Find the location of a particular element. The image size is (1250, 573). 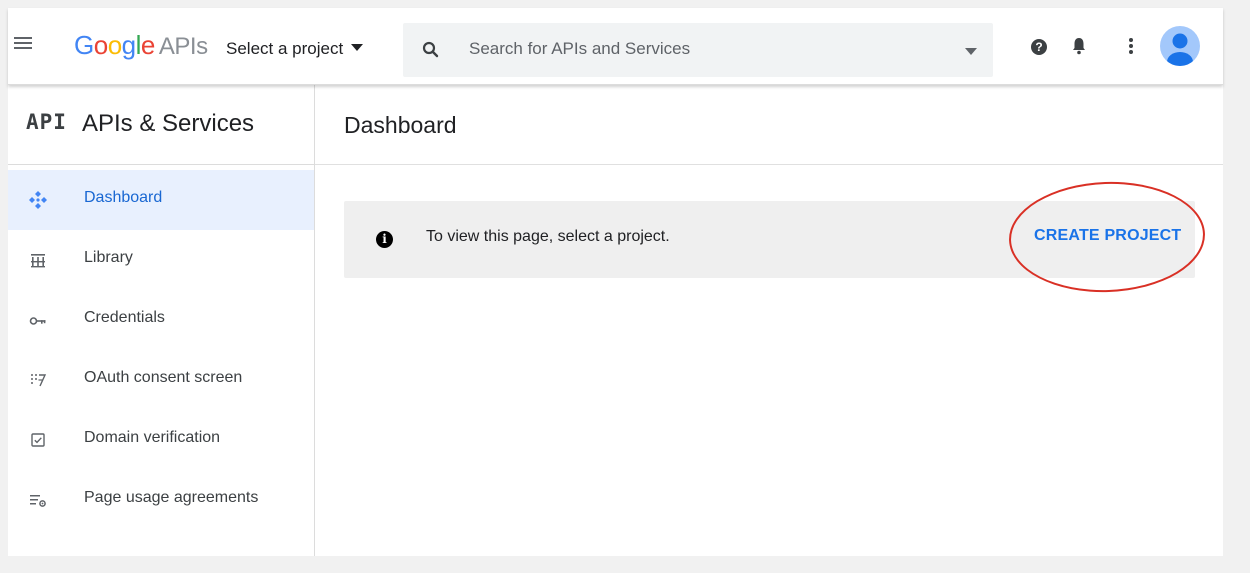

google-apis-logo: Google APIs is located at coordinates (141, 45).